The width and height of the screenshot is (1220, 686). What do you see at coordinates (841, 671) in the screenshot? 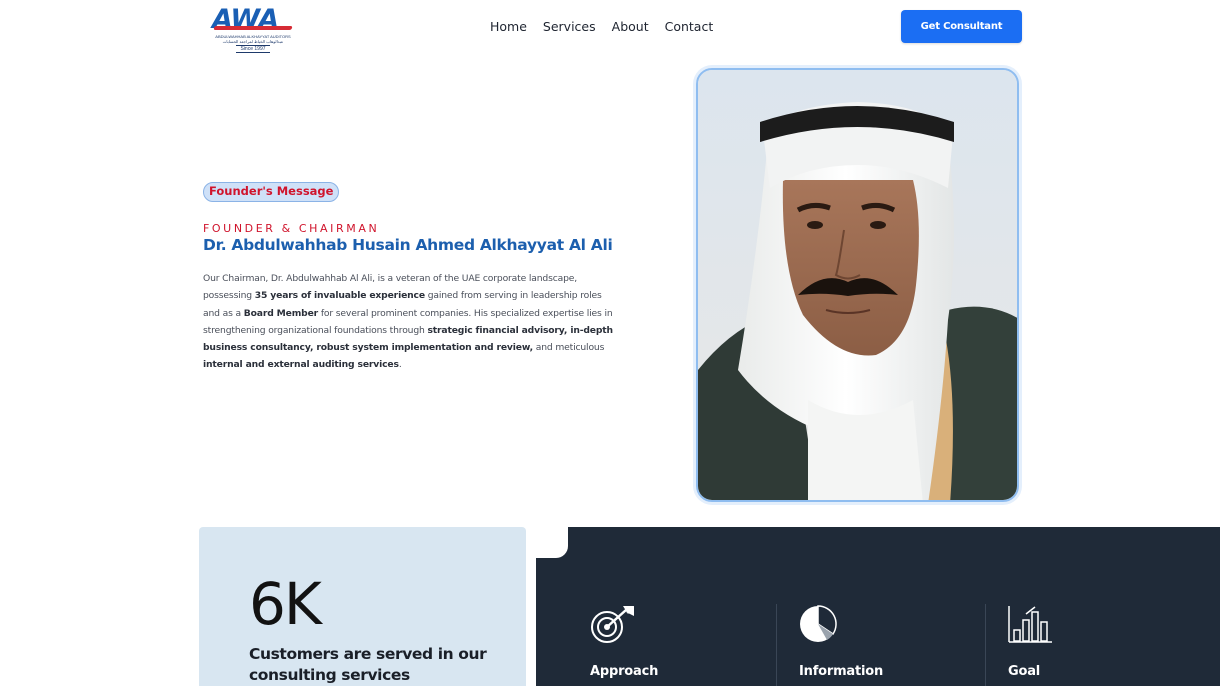
I see `feature-label-information: Information` at bounding box center [841, 671].